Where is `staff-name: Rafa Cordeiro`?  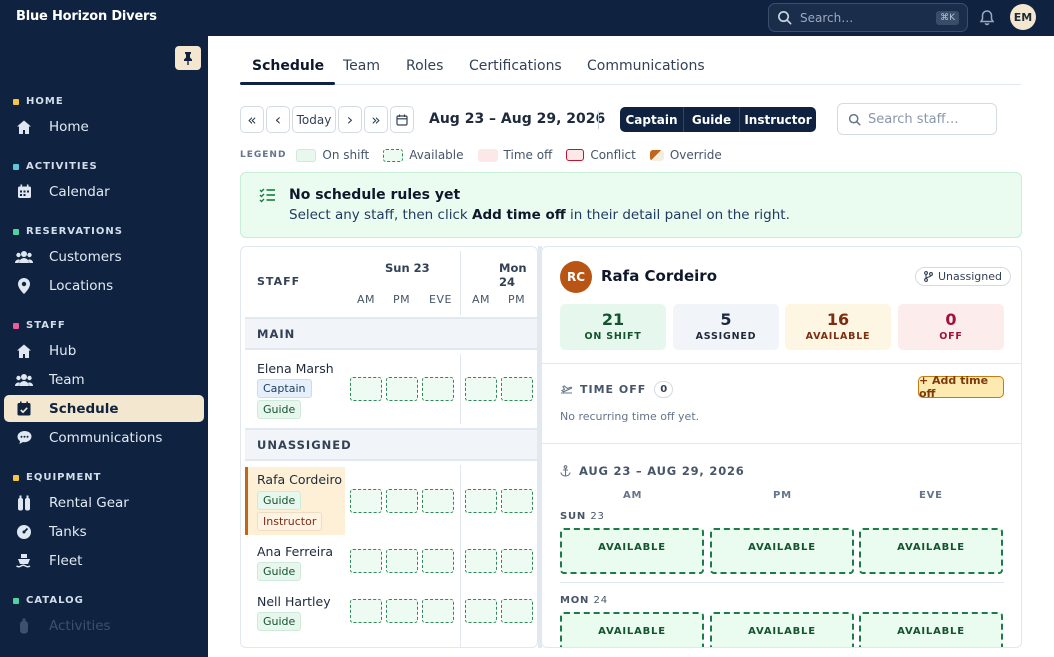
staff-name: Rafa Cordeiro is located at coordinates (299, 479).